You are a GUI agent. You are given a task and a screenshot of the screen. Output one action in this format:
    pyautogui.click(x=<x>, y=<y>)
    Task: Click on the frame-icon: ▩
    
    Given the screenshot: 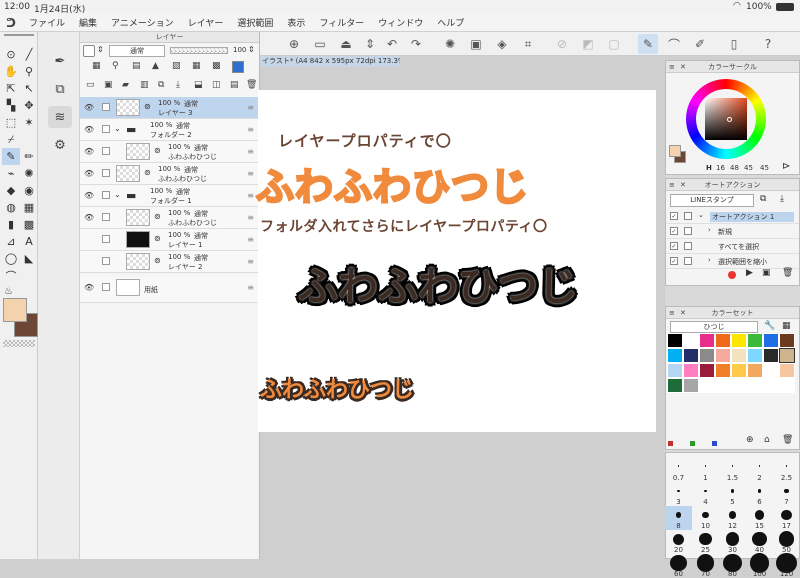 What is the action you would take?
    pyautogui.click(x=29, y=224)
    